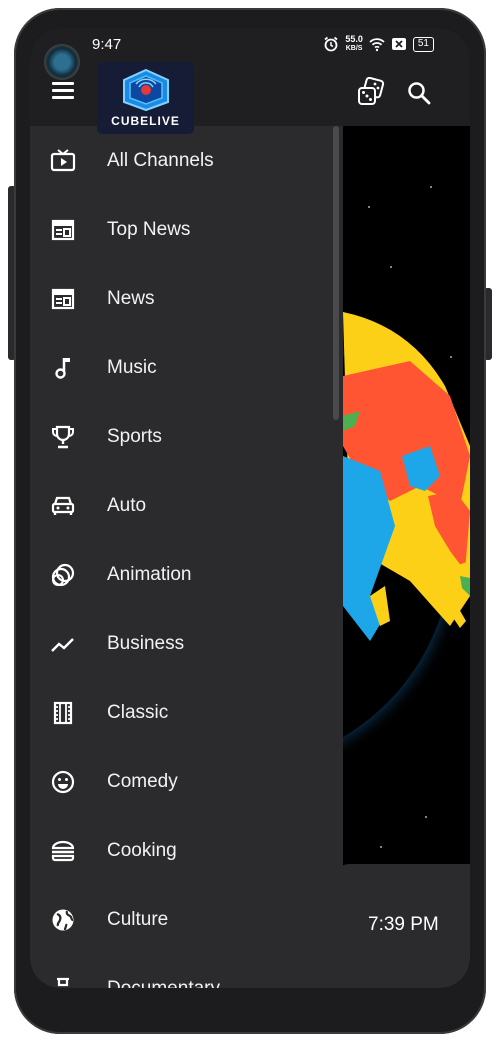 The image size is (500, 1040). What do you see at coordinates (63, 851) in the screenshot?
I see `burger-icon` at bounding box center [63, 851].